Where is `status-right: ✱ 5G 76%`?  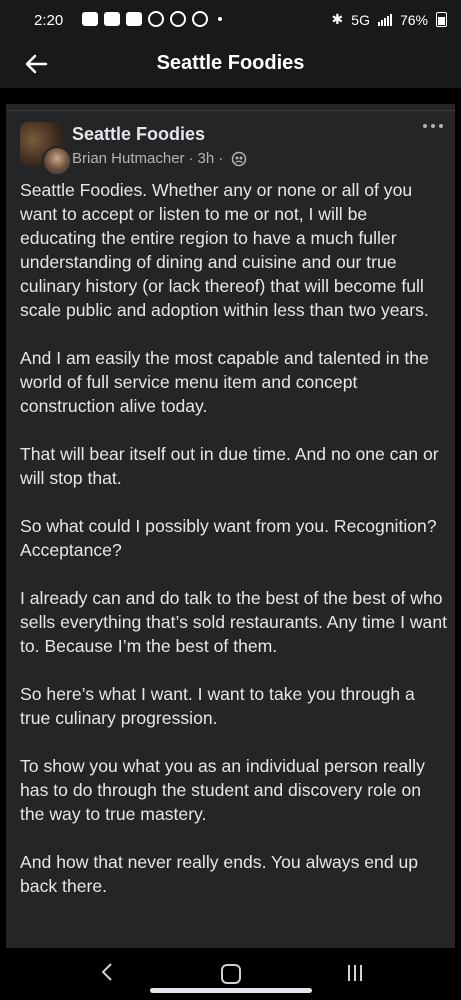 status-right: ✱ 5G 76% is located at coordinates (389, 19).